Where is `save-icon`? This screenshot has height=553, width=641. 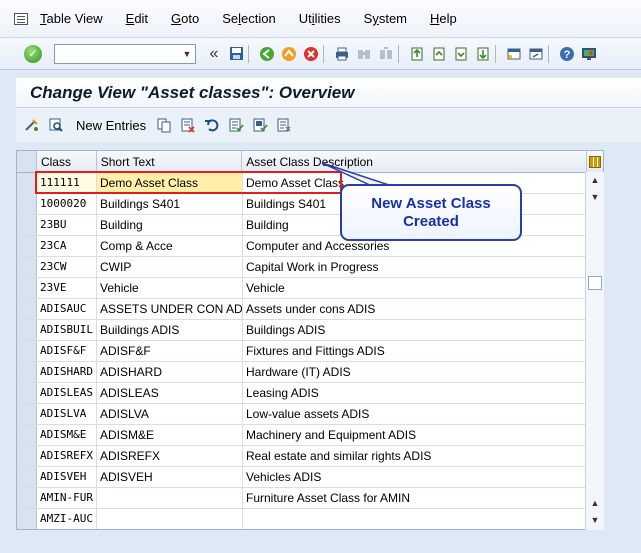 save-icon is located at coordinates (236, 54).